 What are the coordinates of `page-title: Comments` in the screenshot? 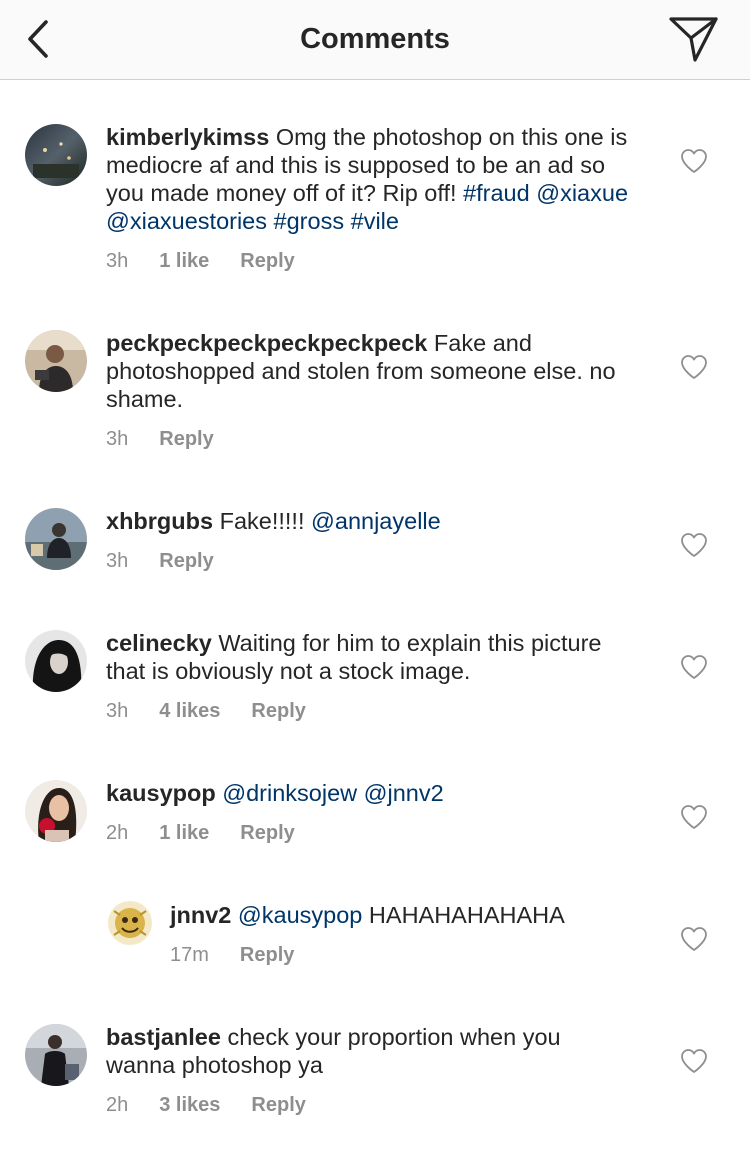 It's located at (375, 39).